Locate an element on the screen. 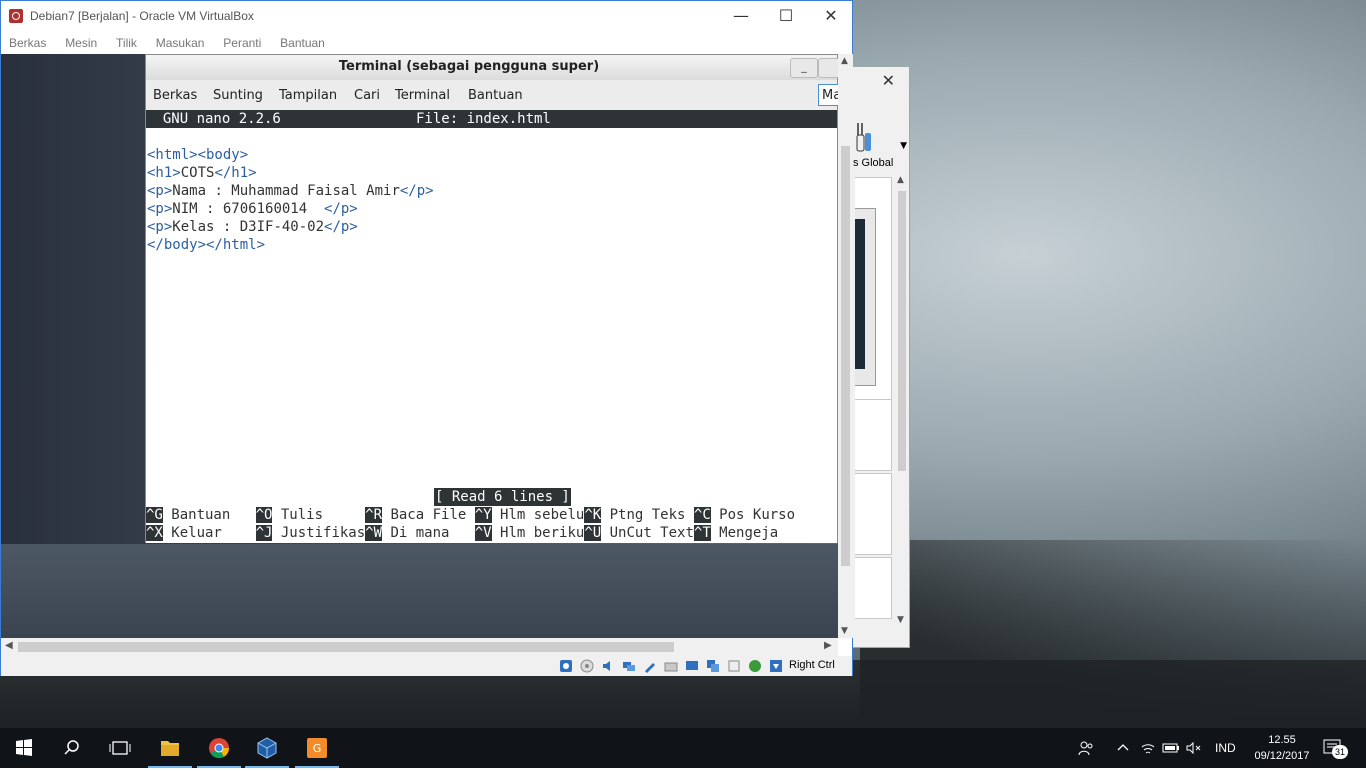 This screenshot has width=1366, height=771. terminal-maximize-button is located at coordinates (828, 68).